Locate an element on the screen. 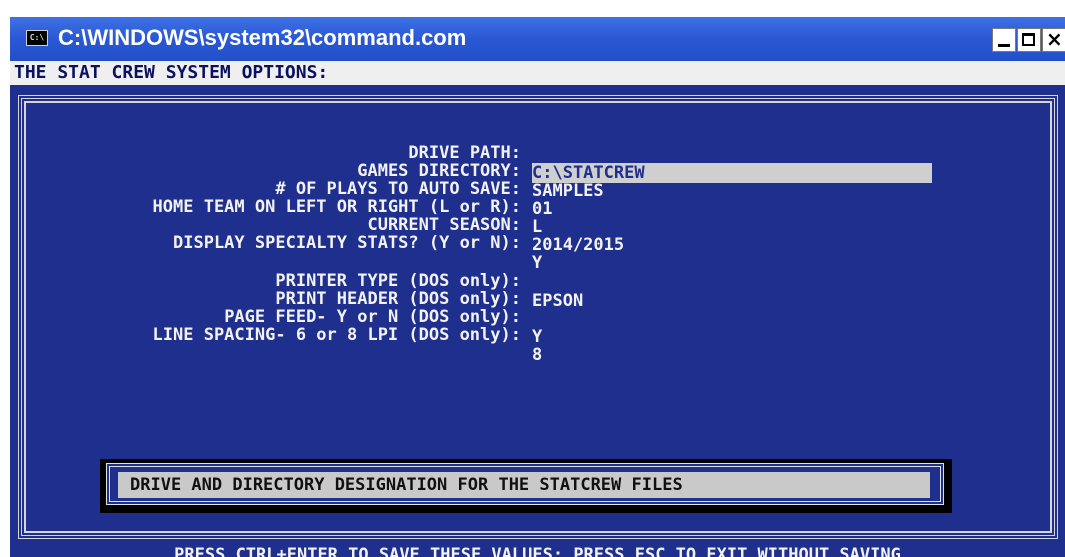 This screenshot has height=557, width=1065. option-row-auto-save: # OF PLAYS TO AUTO SAVE: 01 is located at coordinates (537, 189).